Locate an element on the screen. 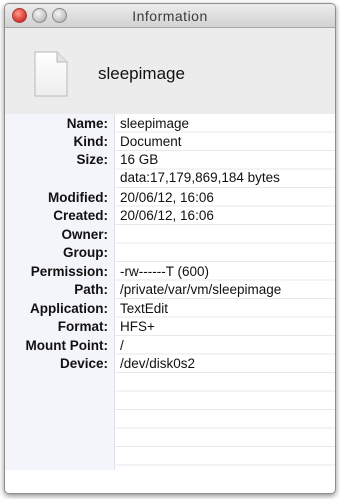 This screenshot has width=340, height=499. title-bar: Information is located at coordinates (170, 16).